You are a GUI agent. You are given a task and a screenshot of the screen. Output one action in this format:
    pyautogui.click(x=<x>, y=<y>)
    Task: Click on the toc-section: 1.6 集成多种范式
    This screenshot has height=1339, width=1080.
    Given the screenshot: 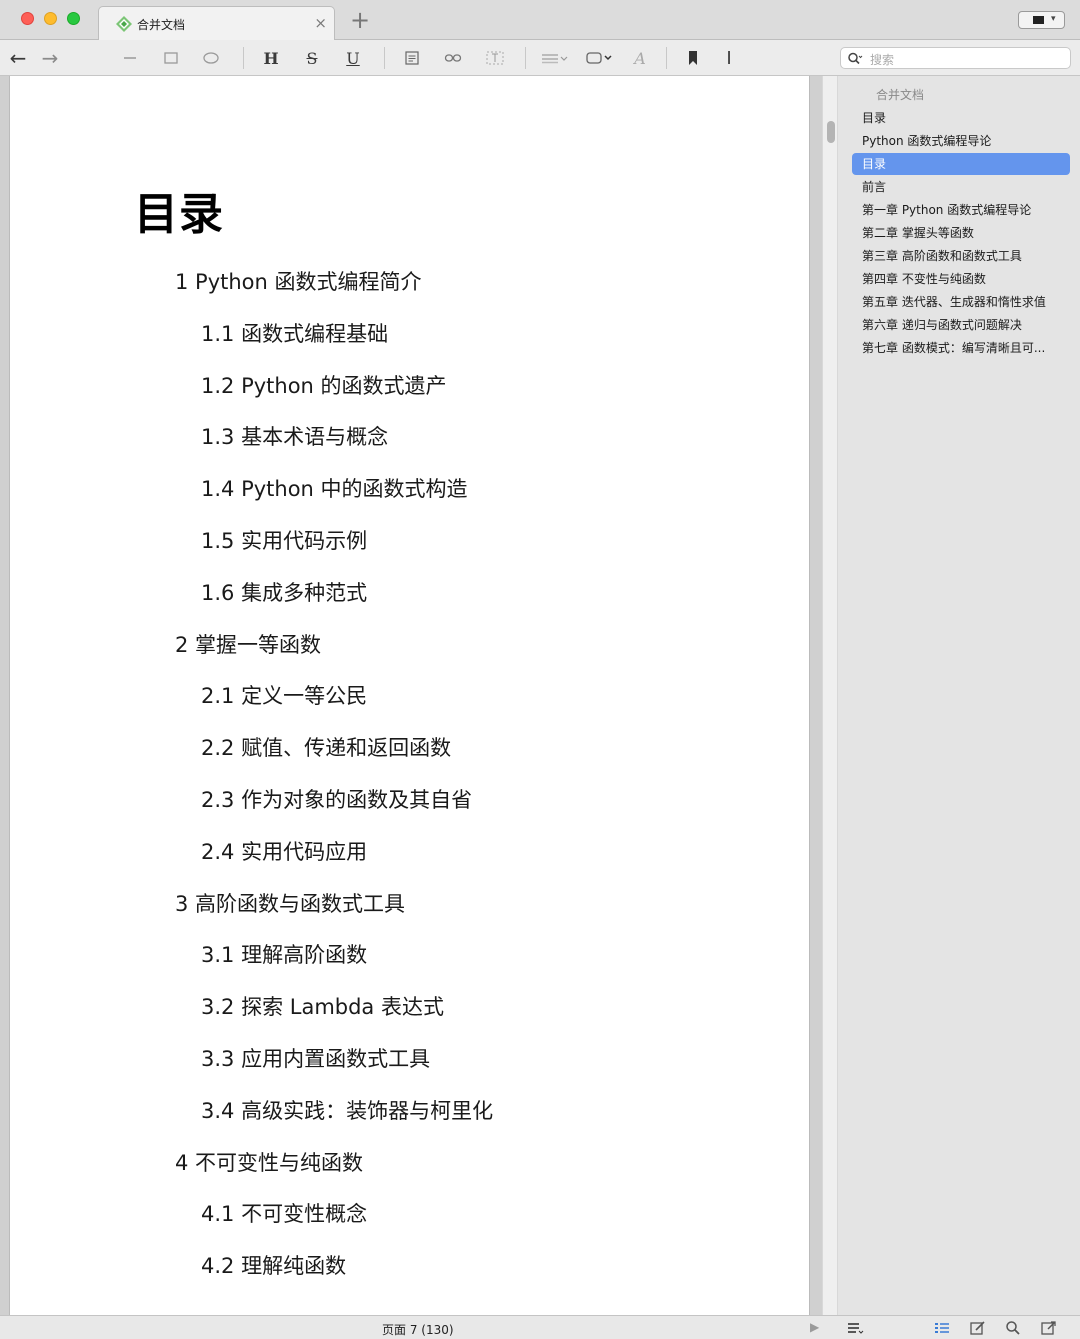 What is the action you would take?
    pyautogui.click(x=284, y=592)
    